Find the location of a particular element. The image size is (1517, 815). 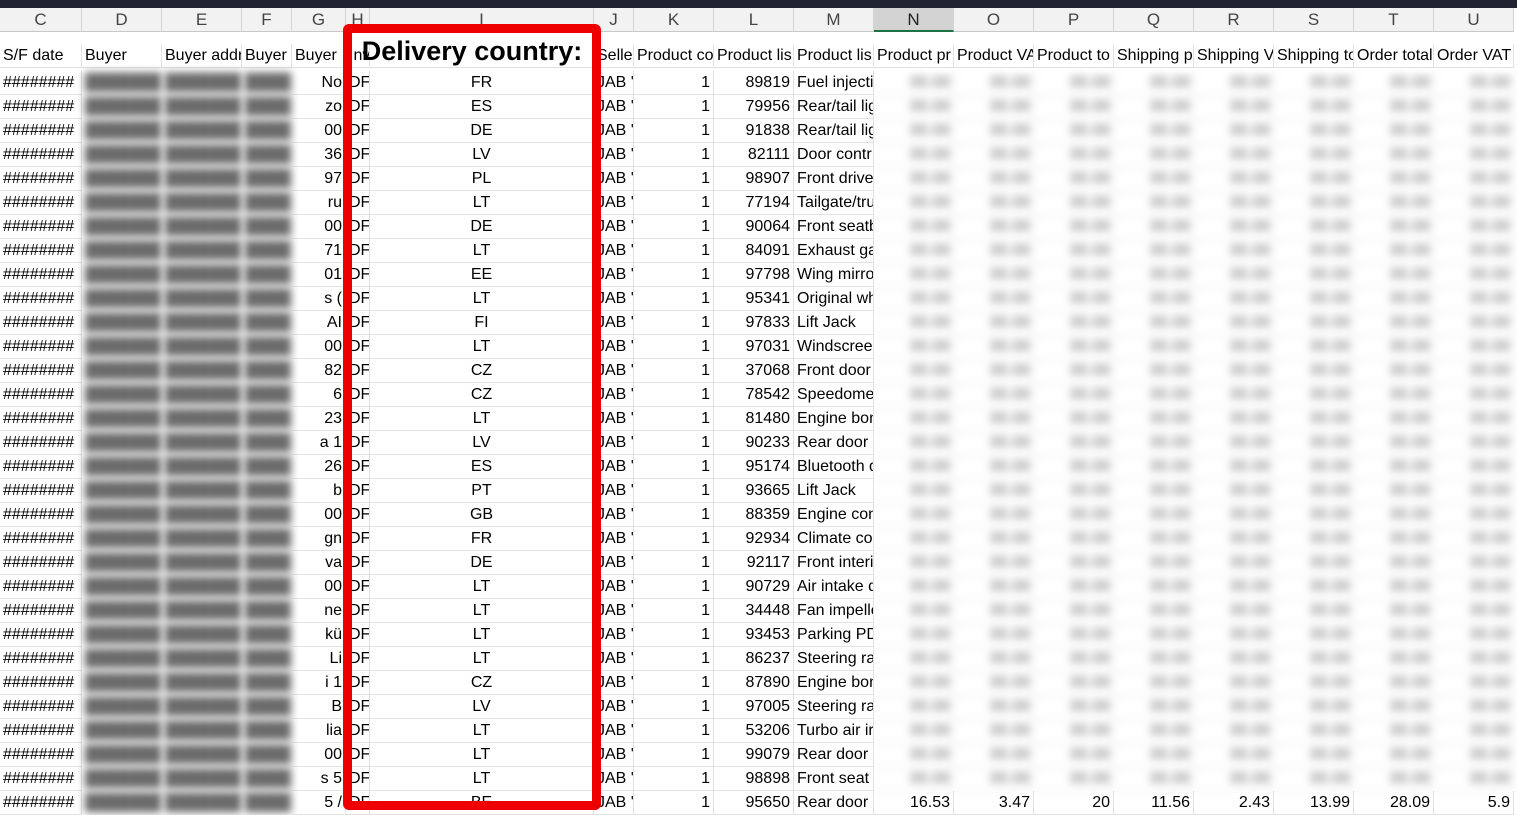

cell-product-name: Fuel injecti is located at coordinates (834, 83).